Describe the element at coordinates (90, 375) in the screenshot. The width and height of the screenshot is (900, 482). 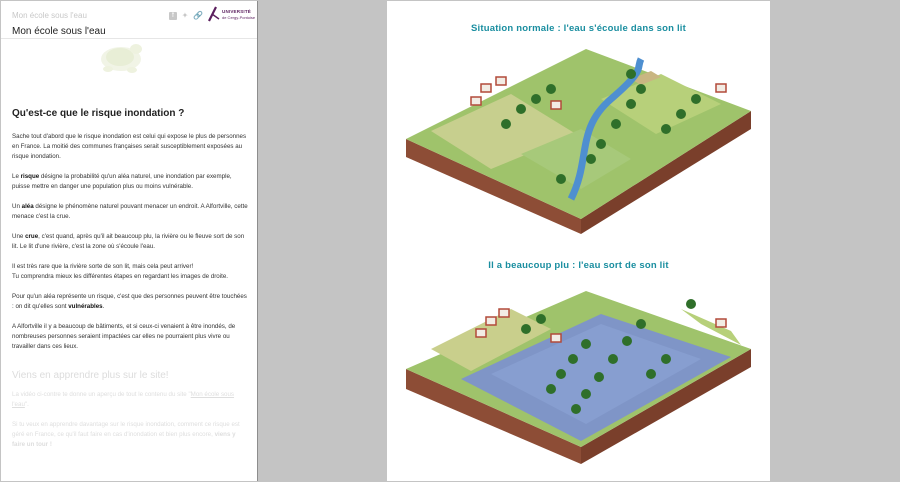
I see `section-heading-2: Viens en apprendre plus sur le site!` at that location.